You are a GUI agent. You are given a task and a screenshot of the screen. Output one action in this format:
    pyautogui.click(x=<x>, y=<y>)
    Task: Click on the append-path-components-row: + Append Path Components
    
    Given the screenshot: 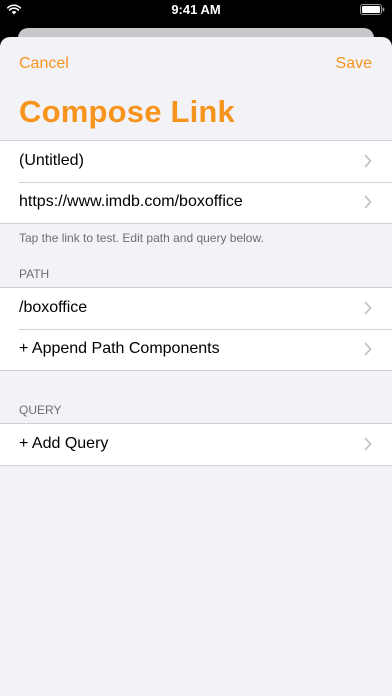 What is the action you would take?
    pyautogui.click(x=196, y=349)
    